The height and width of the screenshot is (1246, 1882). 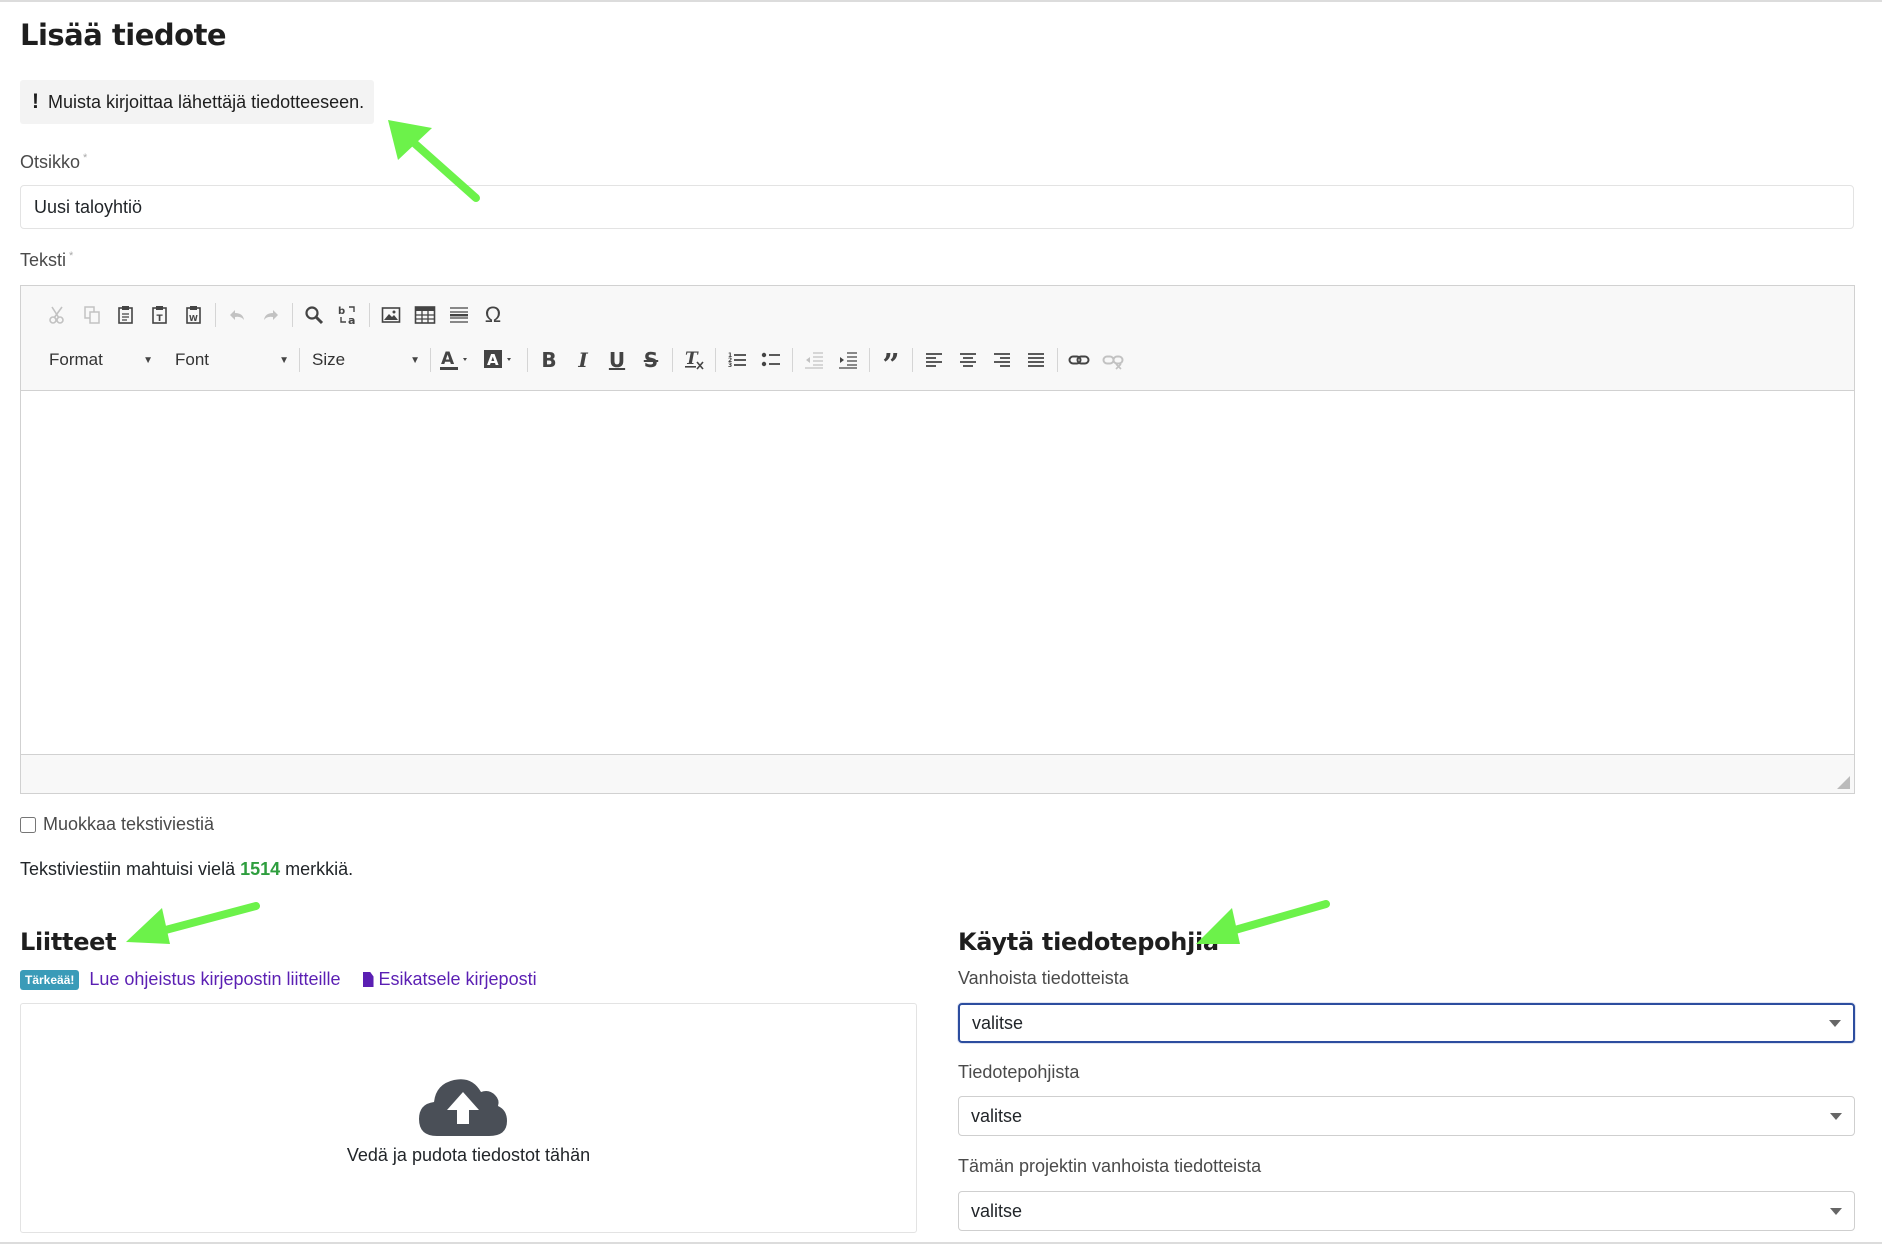 I want to click on redo-icon, so click(x=271, y=315).